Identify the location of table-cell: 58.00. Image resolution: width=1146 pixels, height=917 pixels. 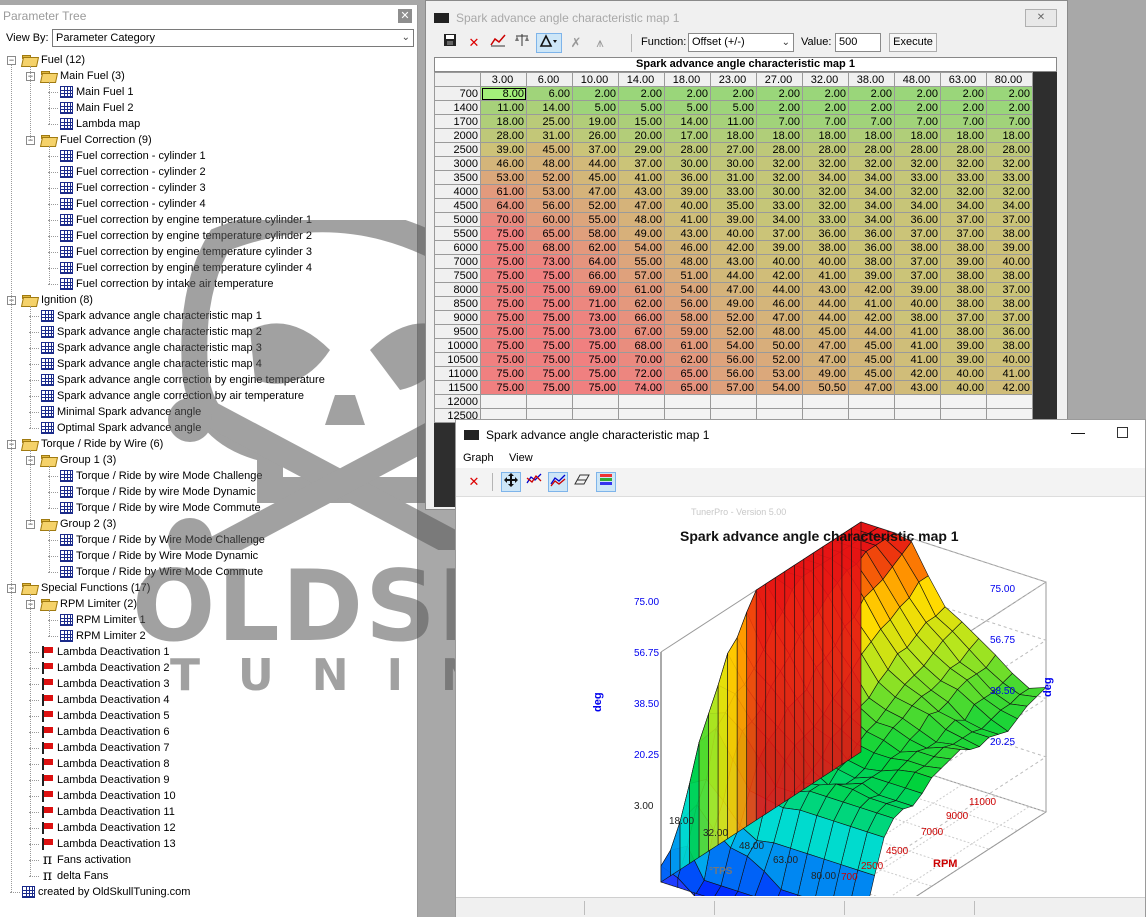
(687, 317).